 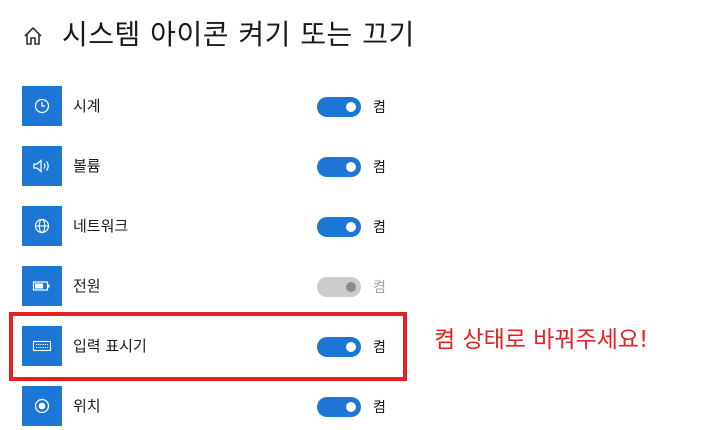 What do you see at coordinates (232, 406) in the screenshot?
I see `list-item-location: 위치 켬` at bounding box center [232, 406].